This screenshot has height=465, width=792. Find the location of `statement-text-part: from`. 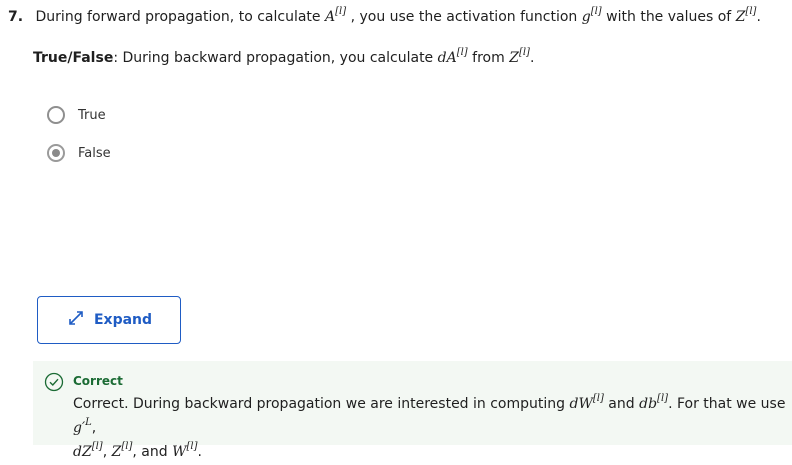

statement-text-part: from is located at coordinates (491, 58).